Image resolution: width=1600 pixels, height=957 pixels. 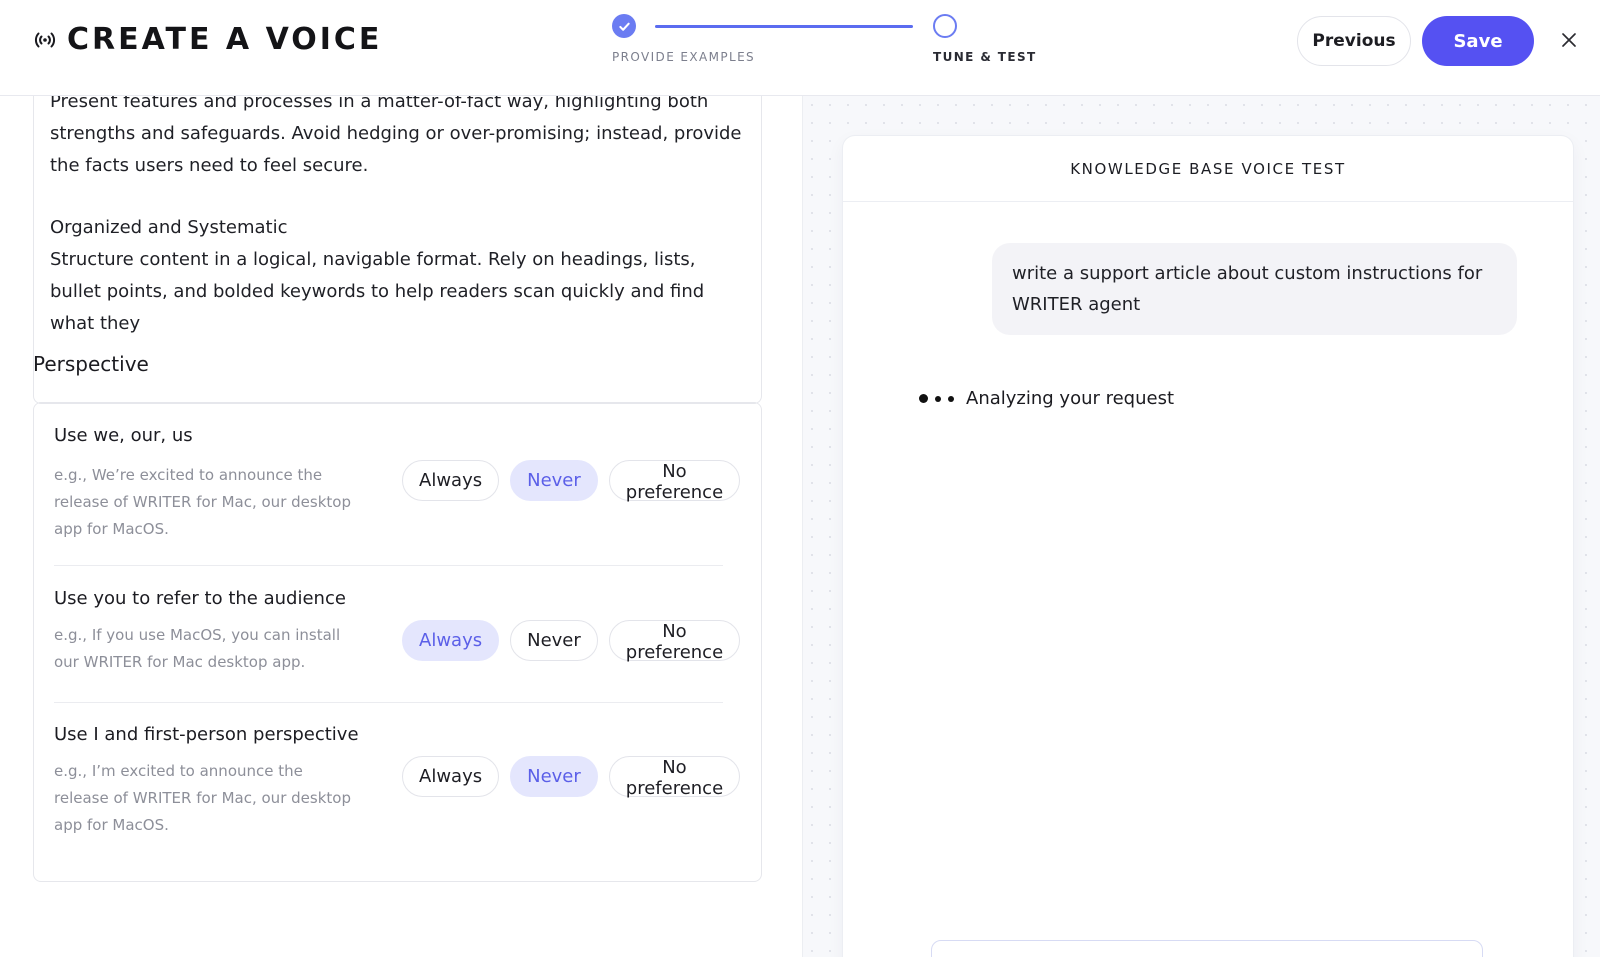 What do you see at coordinates (683, 57) in the screenshot?
I see `step-label-provide-examples: PROVIDE EXAMPLES` at bounding box center [683, 57].